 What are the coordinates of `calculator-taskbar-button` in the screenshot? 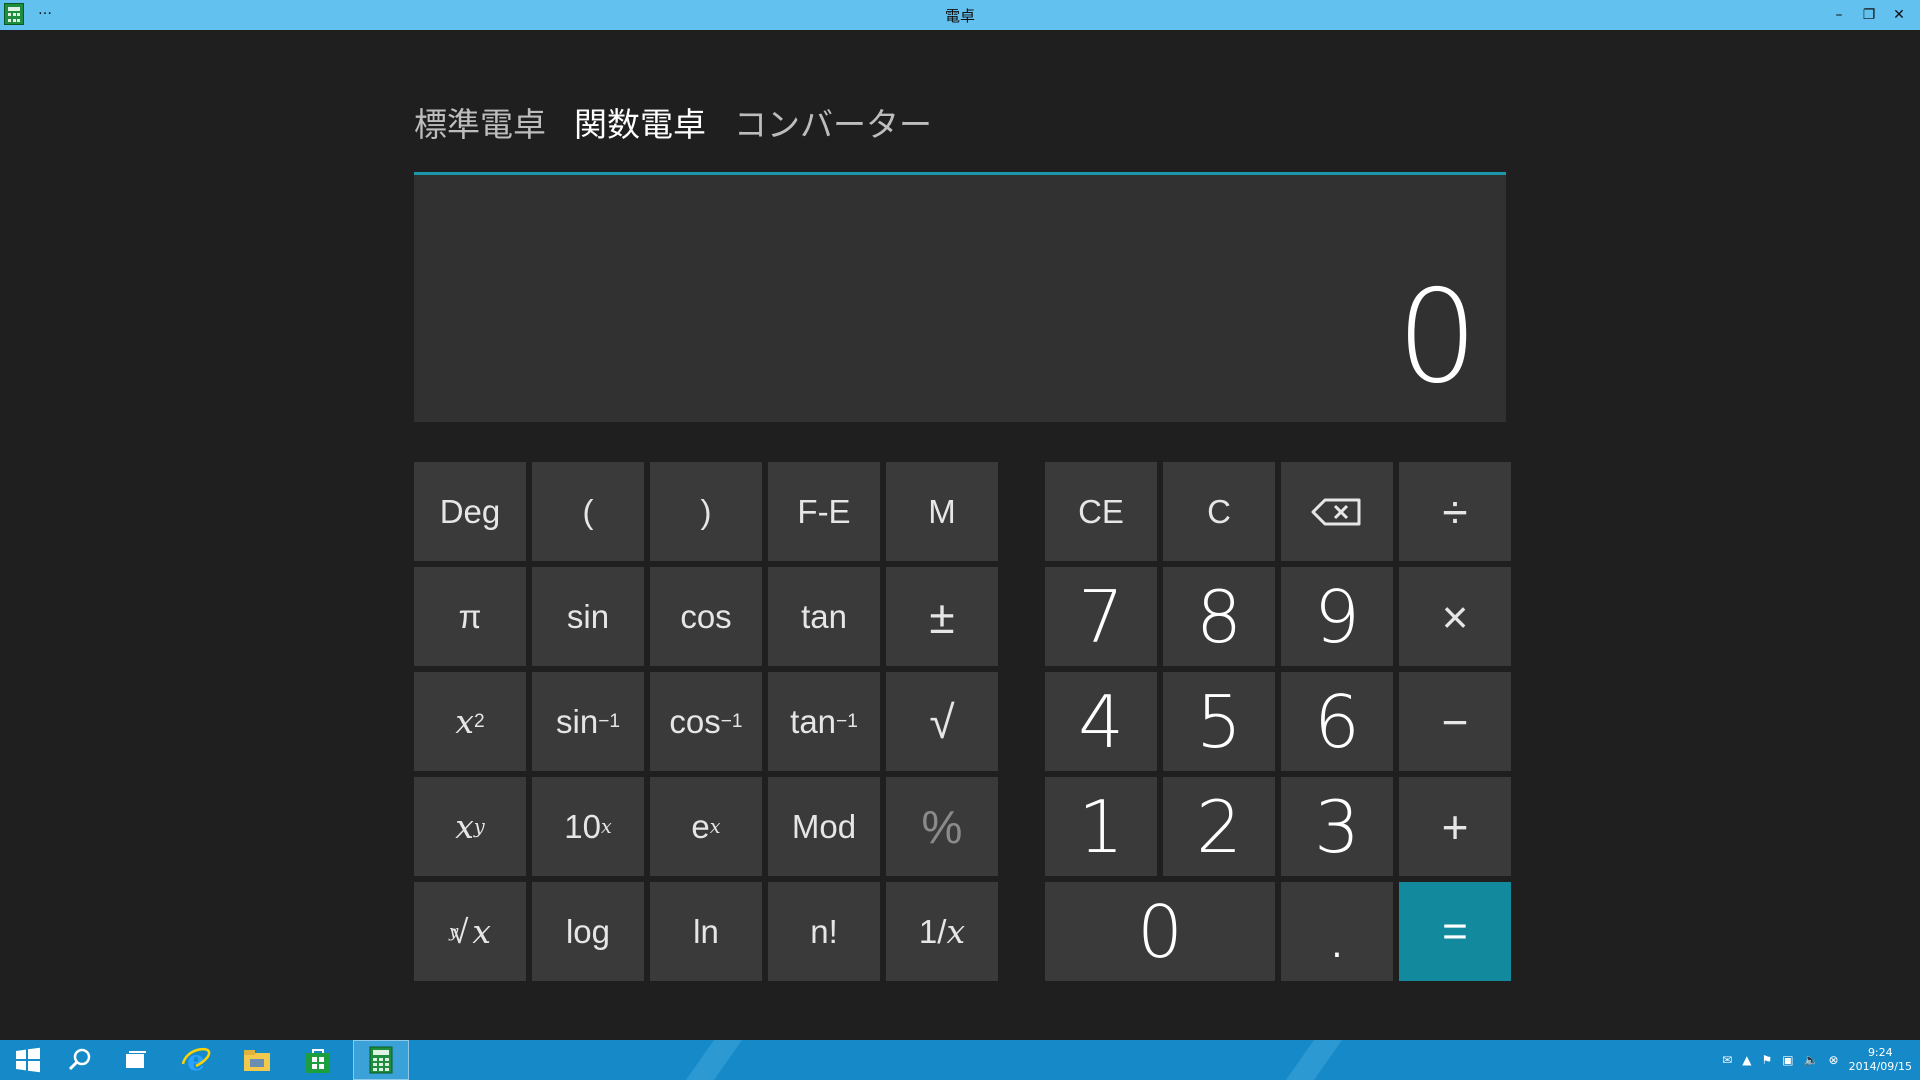 It's located at (381, 1060).